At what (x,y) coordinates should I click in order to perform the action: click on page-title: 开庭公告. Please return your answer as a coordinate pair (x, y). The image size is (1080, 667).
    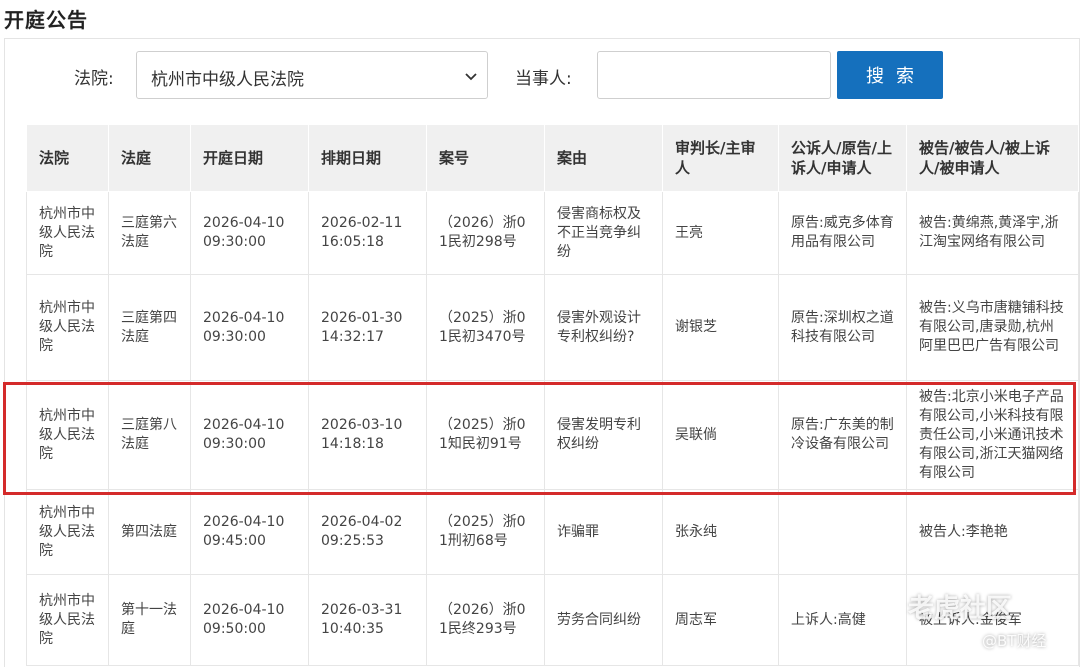
    Looking at the image, I should click on (46, 20).